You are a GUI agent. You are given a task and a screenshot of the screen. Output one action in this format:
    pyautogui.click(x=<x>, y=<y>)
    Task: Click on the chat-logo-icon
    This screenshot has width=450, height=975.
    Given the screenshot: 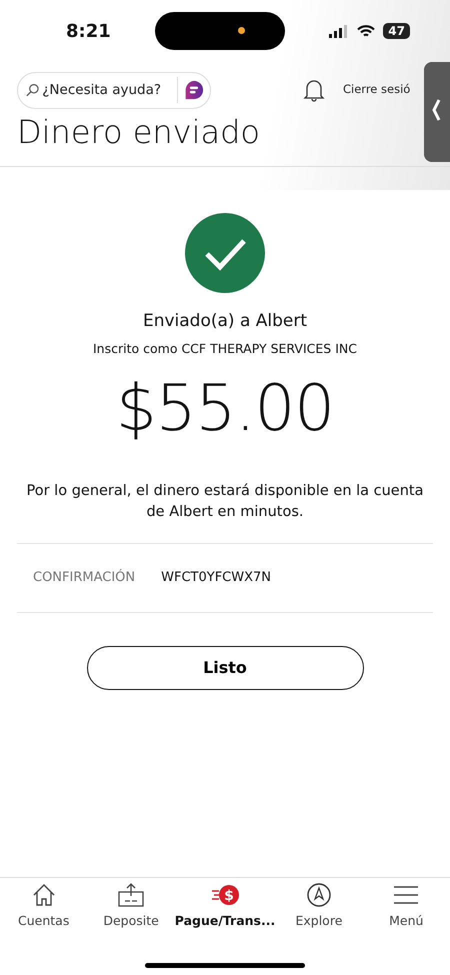 What is the action you would take?
    pyautogui.click(x=194, y=90)
    